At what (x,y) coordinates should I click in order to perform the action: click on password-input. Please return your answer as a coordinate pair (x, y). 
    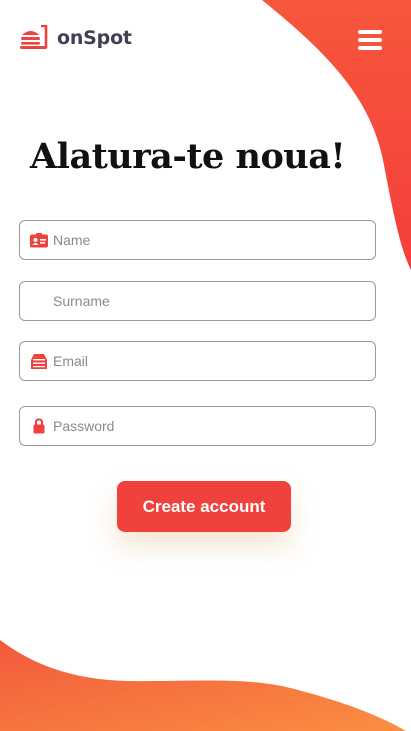
    Looking at the image, I should click on (203, 426).